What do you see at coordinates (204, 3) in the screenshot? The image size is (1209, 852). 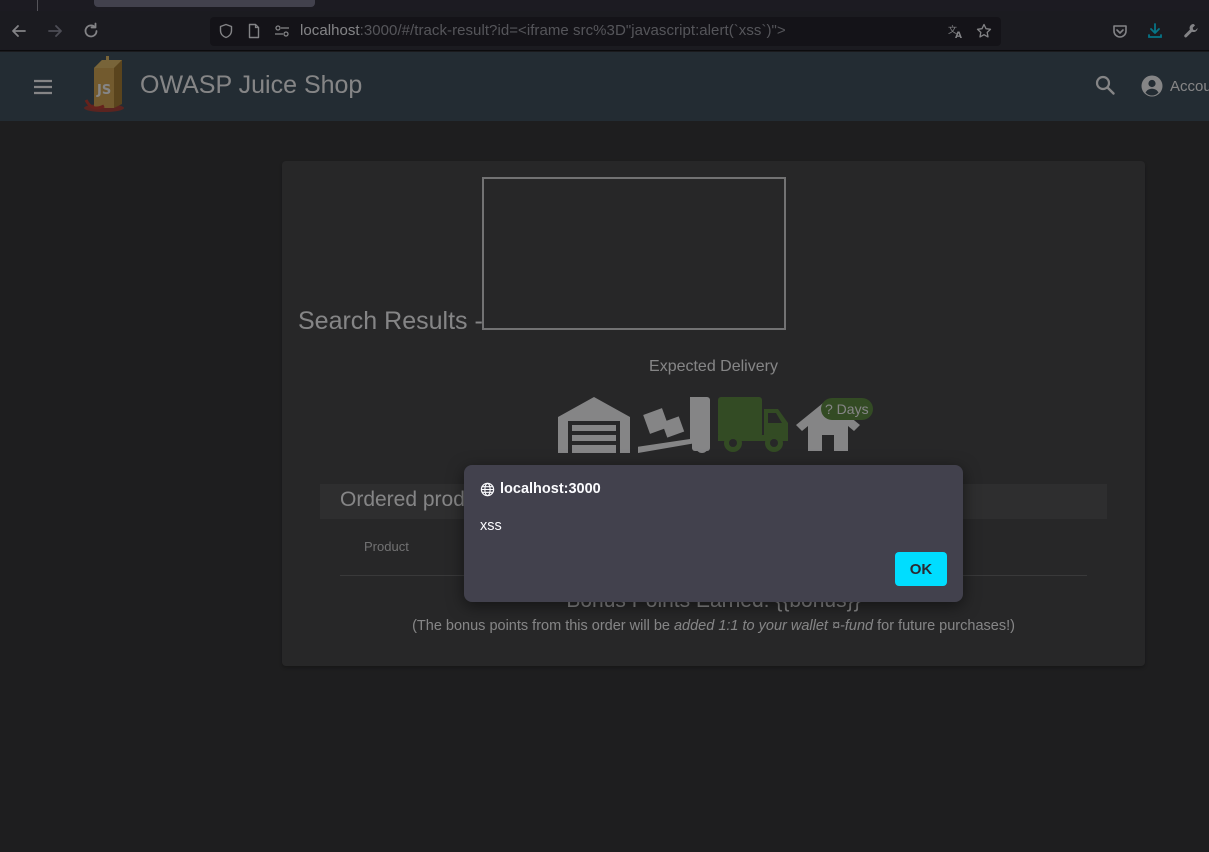 I see `active-tab` at bounding box center [204, 3].